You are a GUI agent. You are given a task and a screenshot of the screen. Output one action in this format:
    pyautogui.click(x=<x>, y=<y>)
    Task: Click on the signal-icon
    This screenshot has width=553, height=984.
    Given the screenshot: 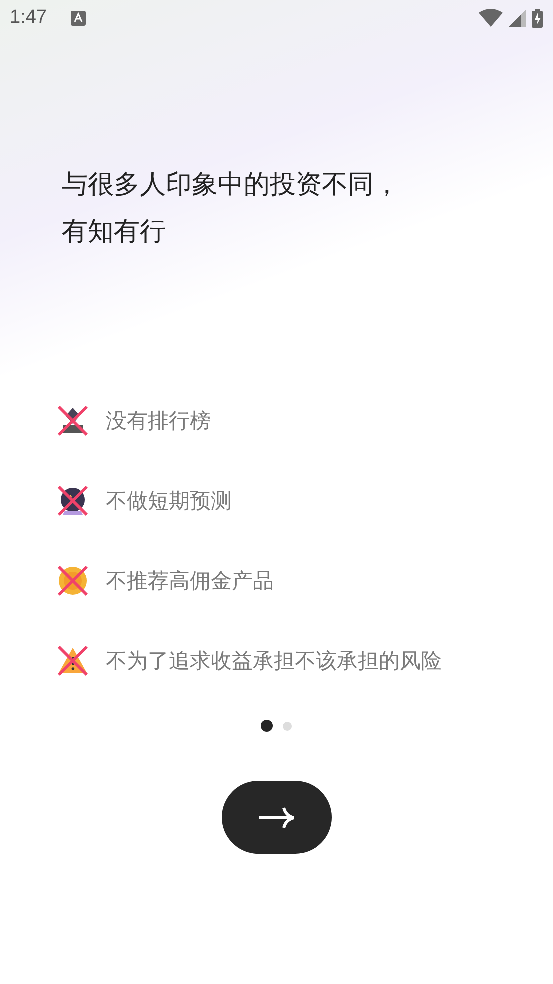 What is the action you would take?
    pyautogui.click(x=517, y=18)
    